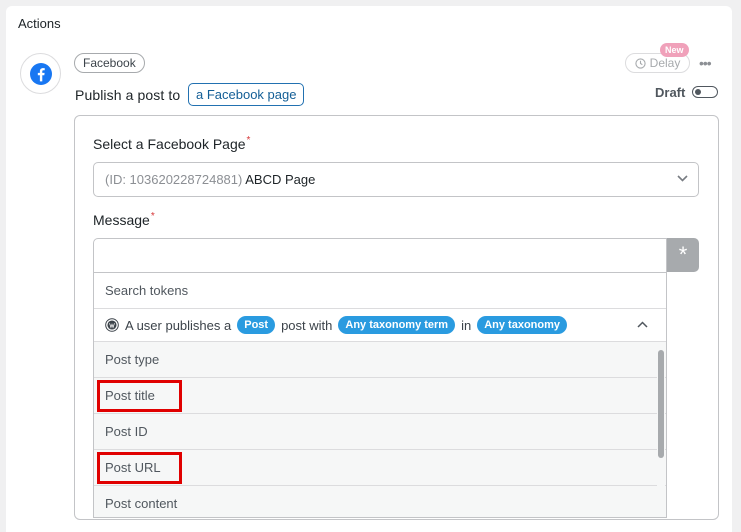 This screenshot has width=741, height=532. Describe the element at coordinates (640, 63) in the screenshot. I see `clock-icon` at that location.